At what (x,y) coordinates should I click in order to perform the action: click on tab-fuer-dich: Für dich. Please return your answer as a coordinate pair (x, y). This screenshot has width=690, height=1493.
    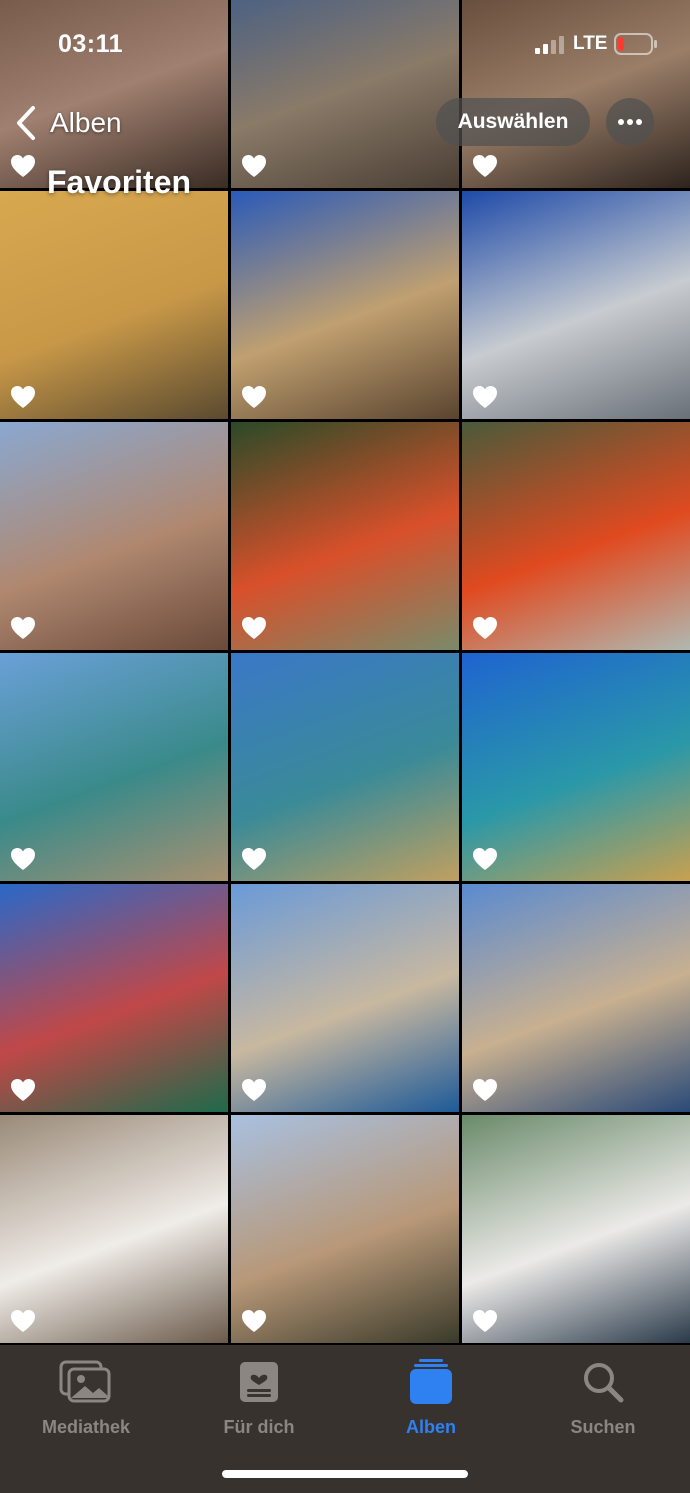
    Looking at the image, I should click on (259, 1397).